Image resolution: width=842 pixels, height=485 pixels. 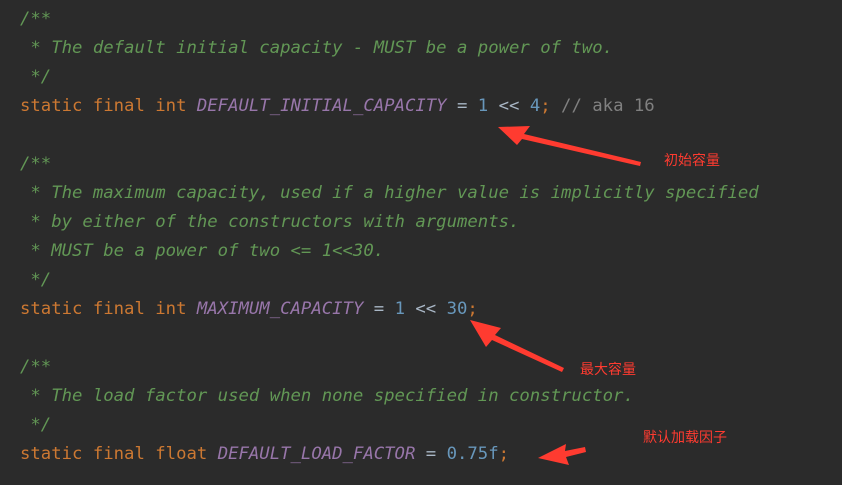 What do you see at coordinates (472, 454) in the screenshot?
I see `number-literal: 0.75f` at bounding box center [472, 454].